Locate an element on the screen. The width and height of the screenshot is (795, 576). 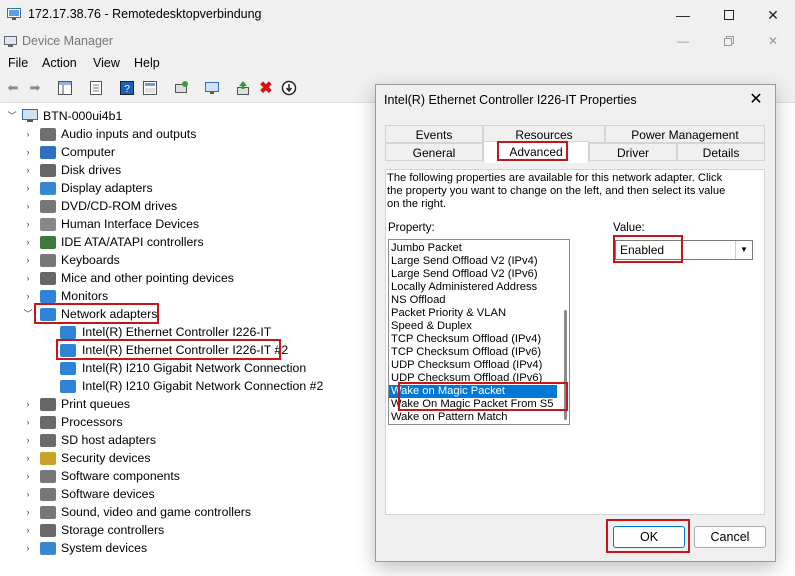
tree-category-keyboards: › Keyboards is located at coordinates (71, 260).